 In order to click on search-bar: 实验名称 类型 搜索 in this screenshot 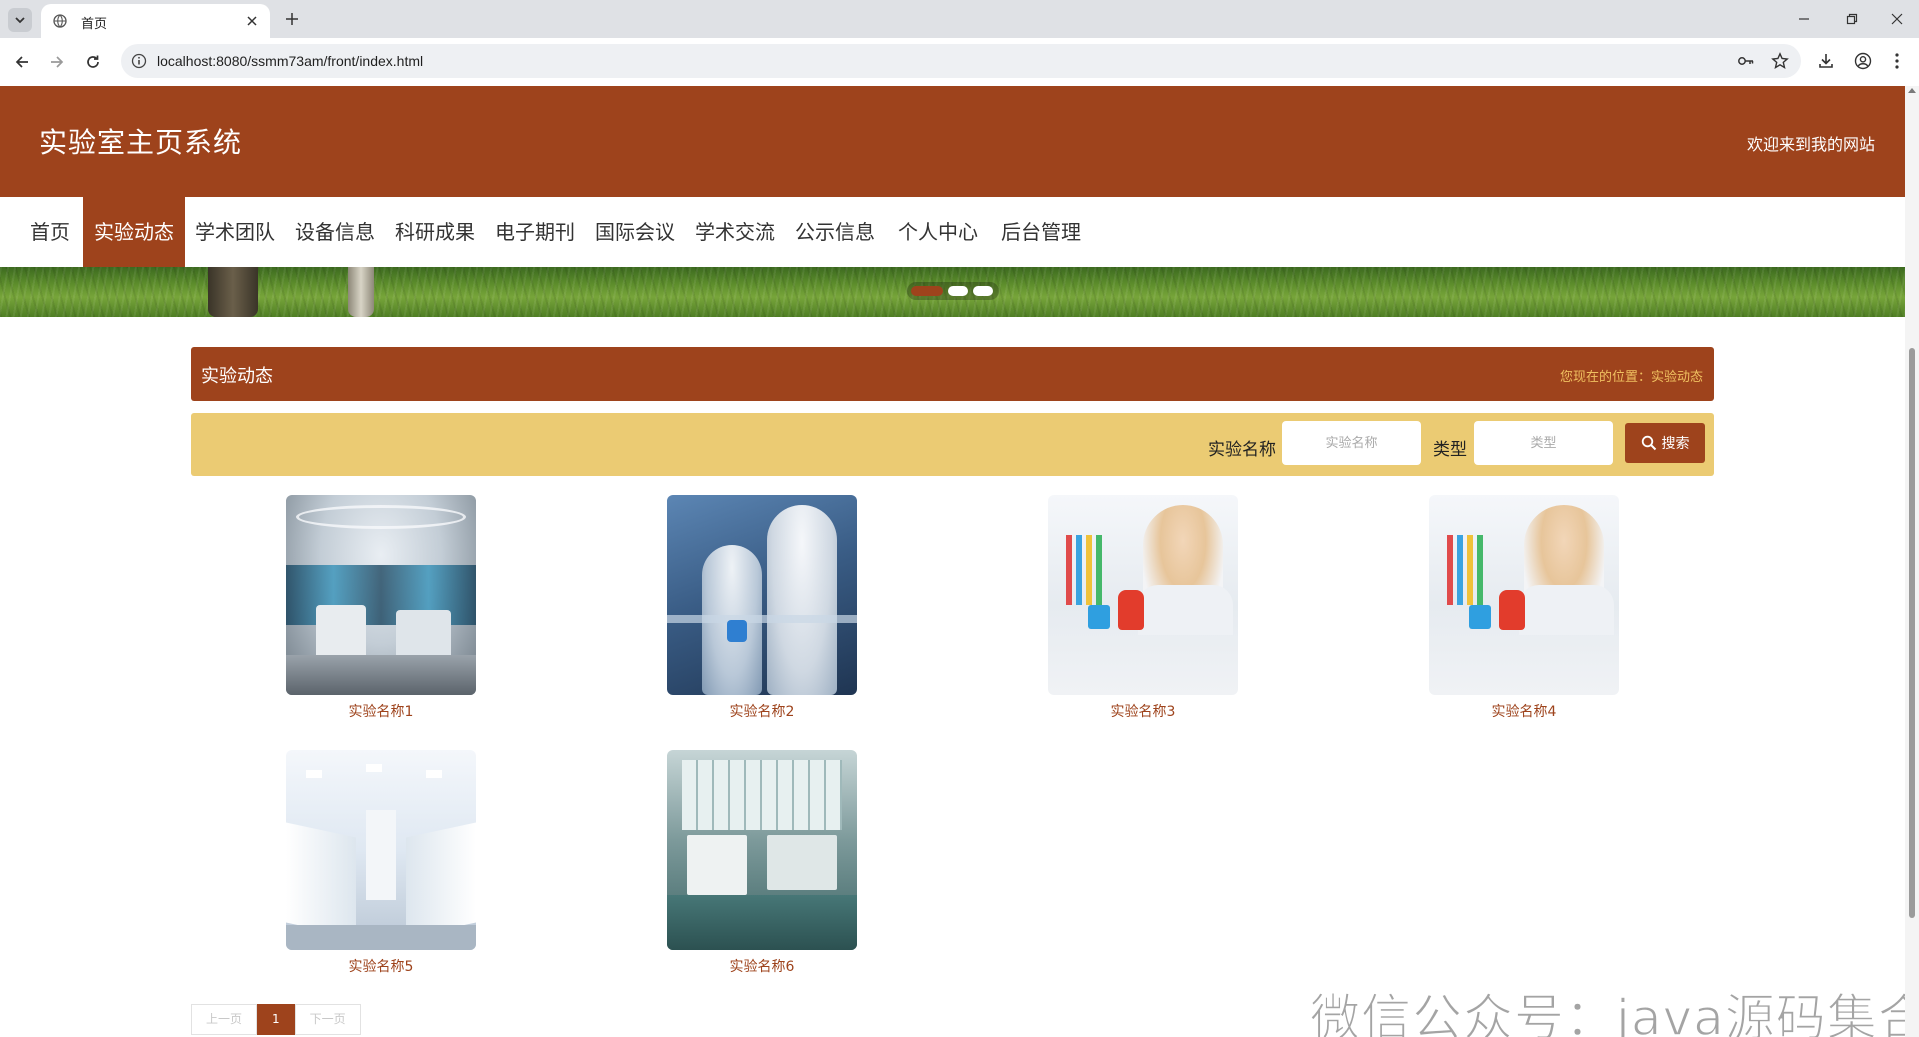, I will do `click(952, 444)`.